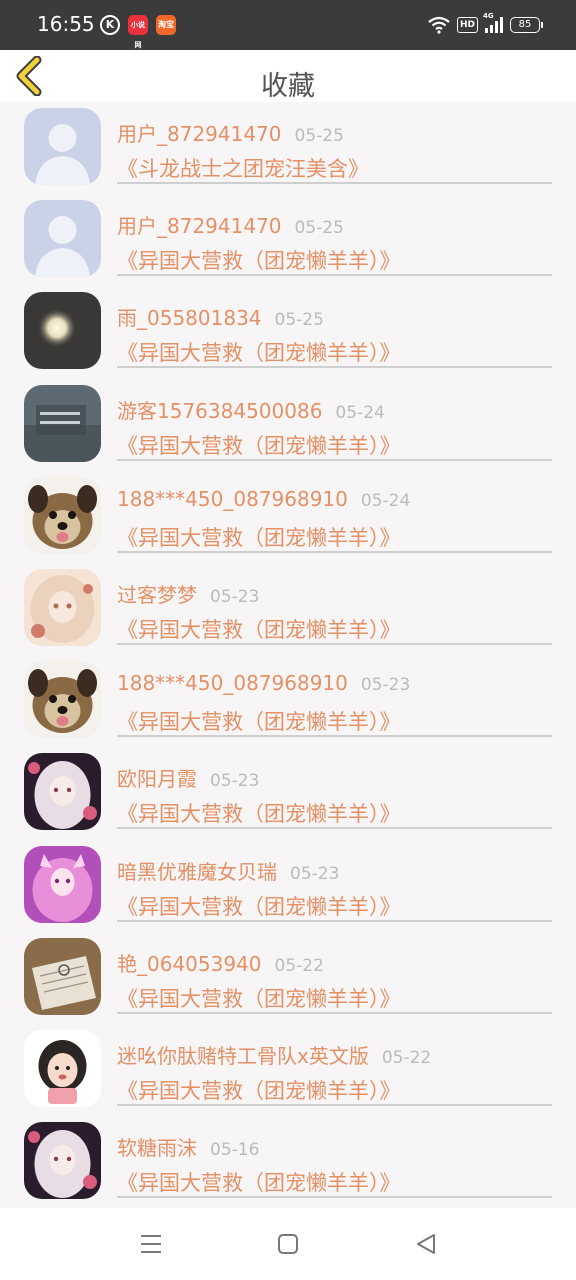 Image resolution: width=576 pixels, height=1280 pixels. What do you see at coordinates (243, 1055) in the screenshot?
I see `user-name-text: 迷吆你肽赌特工骨队x英文版` at bounding box center [243, 1055].